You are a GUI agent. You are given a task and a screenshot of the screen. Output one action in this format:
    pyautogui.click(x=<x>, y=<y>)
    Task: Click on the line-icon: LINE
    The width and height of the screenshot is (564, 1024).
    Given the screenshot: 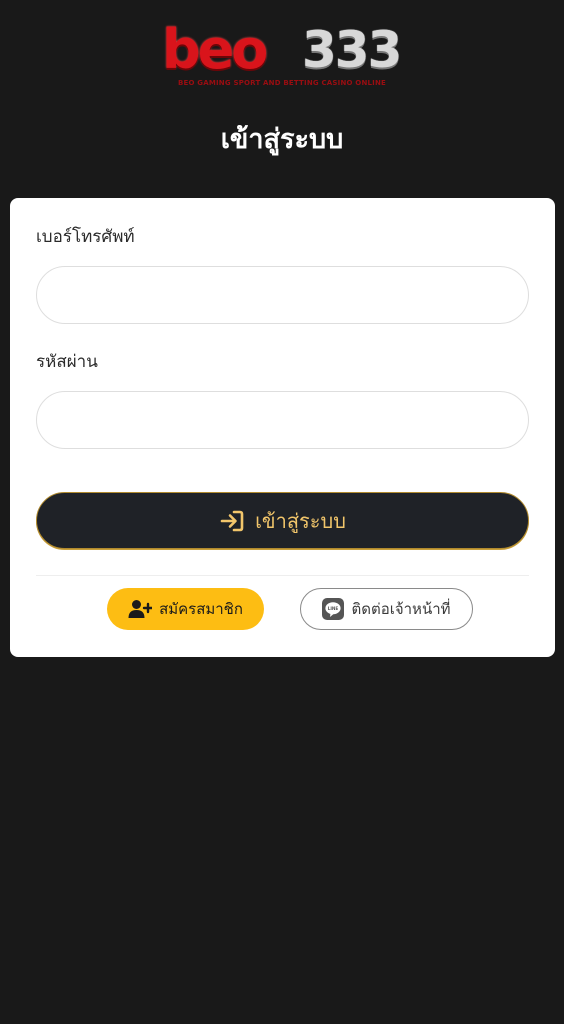 What is the action you would take?
    pyautogui.click(x=333, y=609)
    